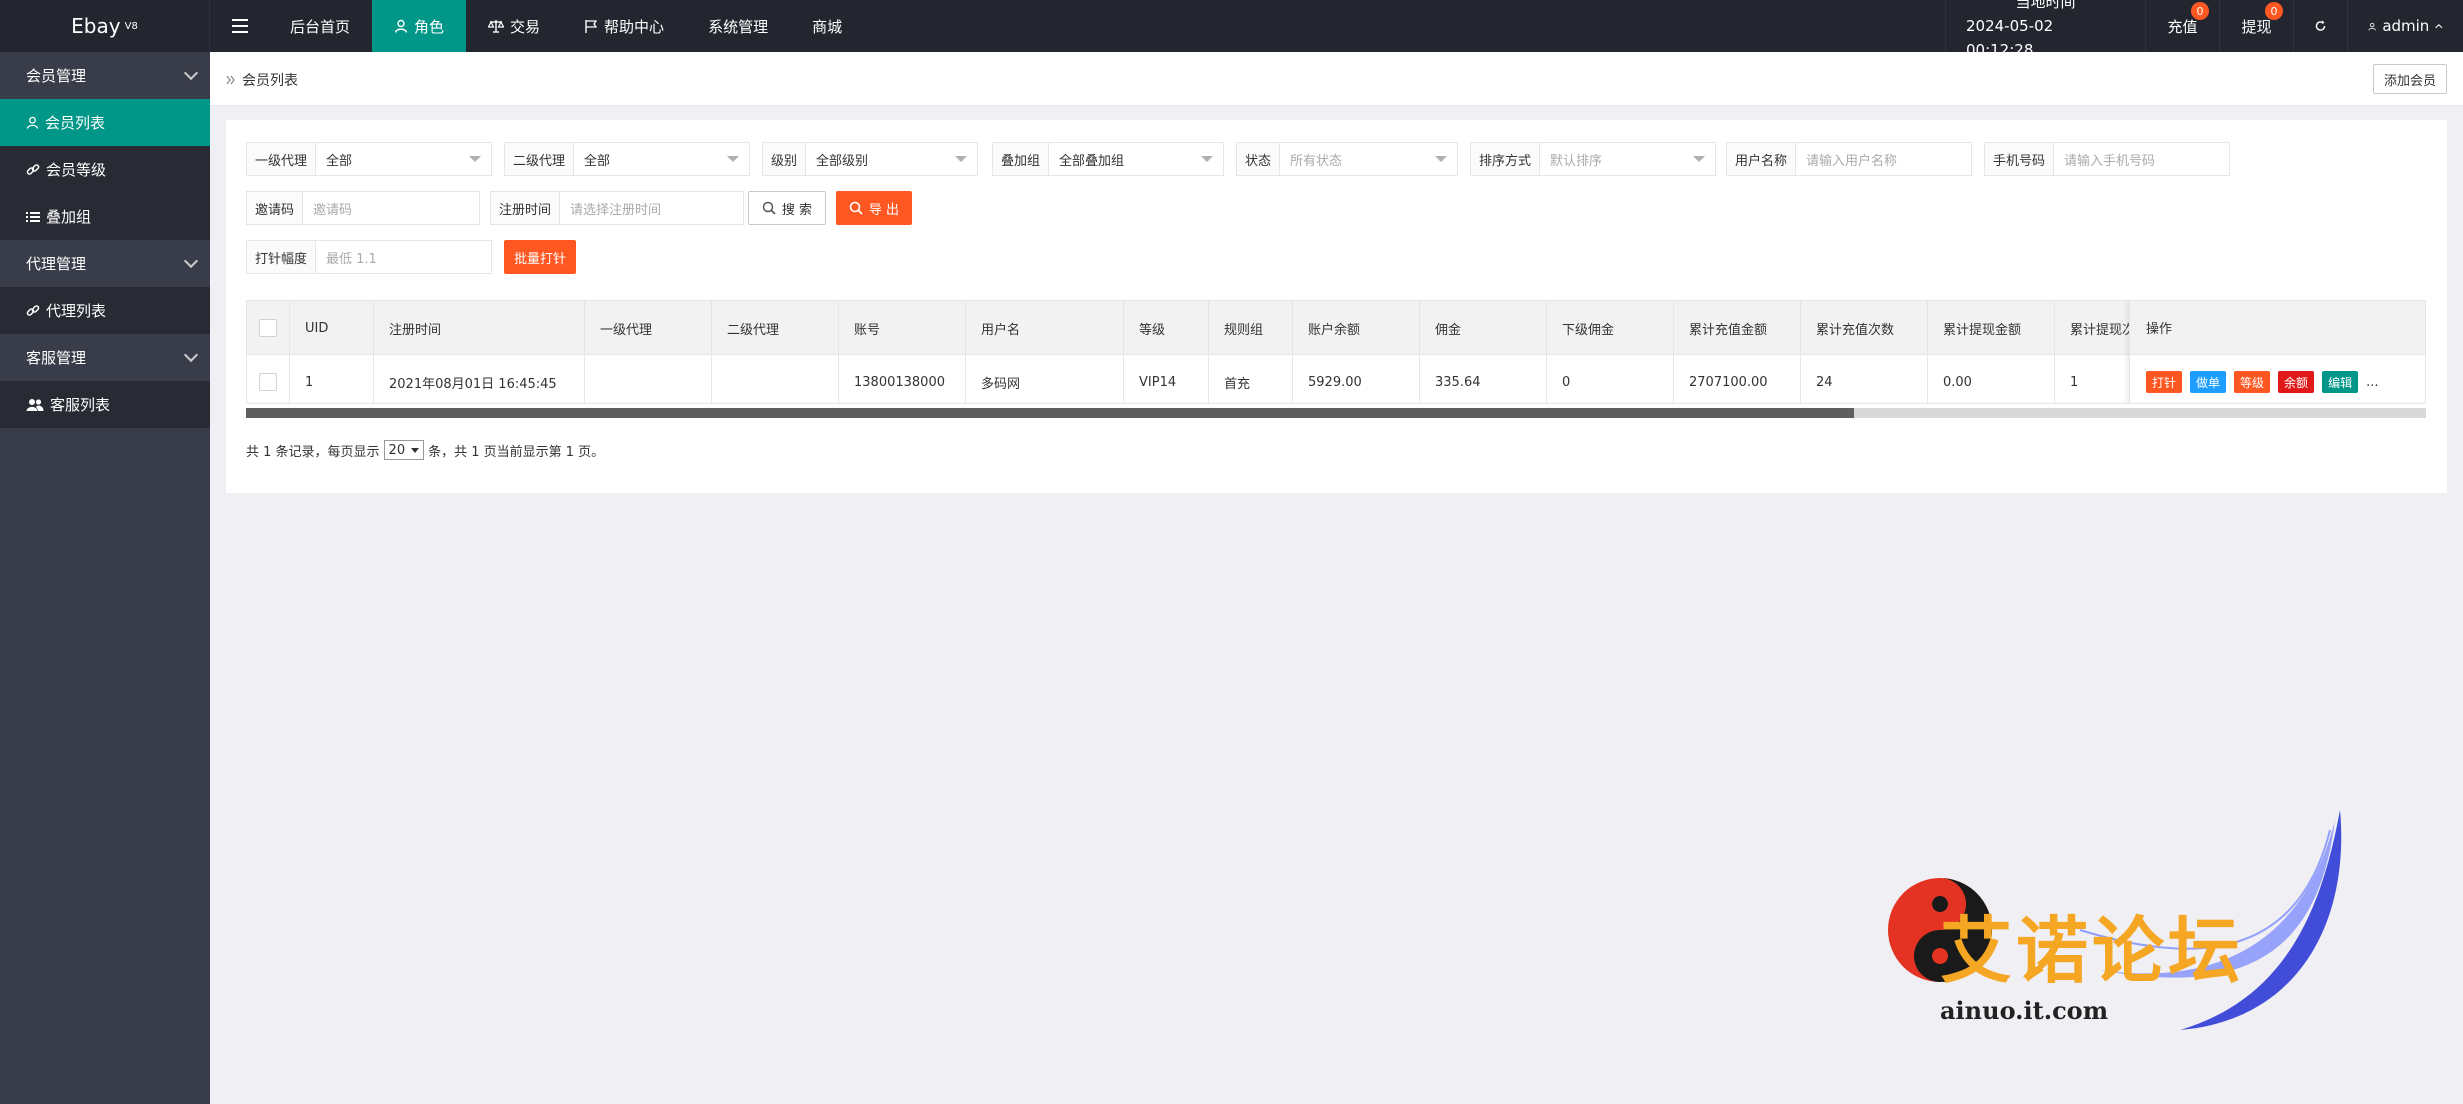  Describe the element at coordinates (2208, 382) in the screenshot. I see `order-action-button: 做单` at that location.